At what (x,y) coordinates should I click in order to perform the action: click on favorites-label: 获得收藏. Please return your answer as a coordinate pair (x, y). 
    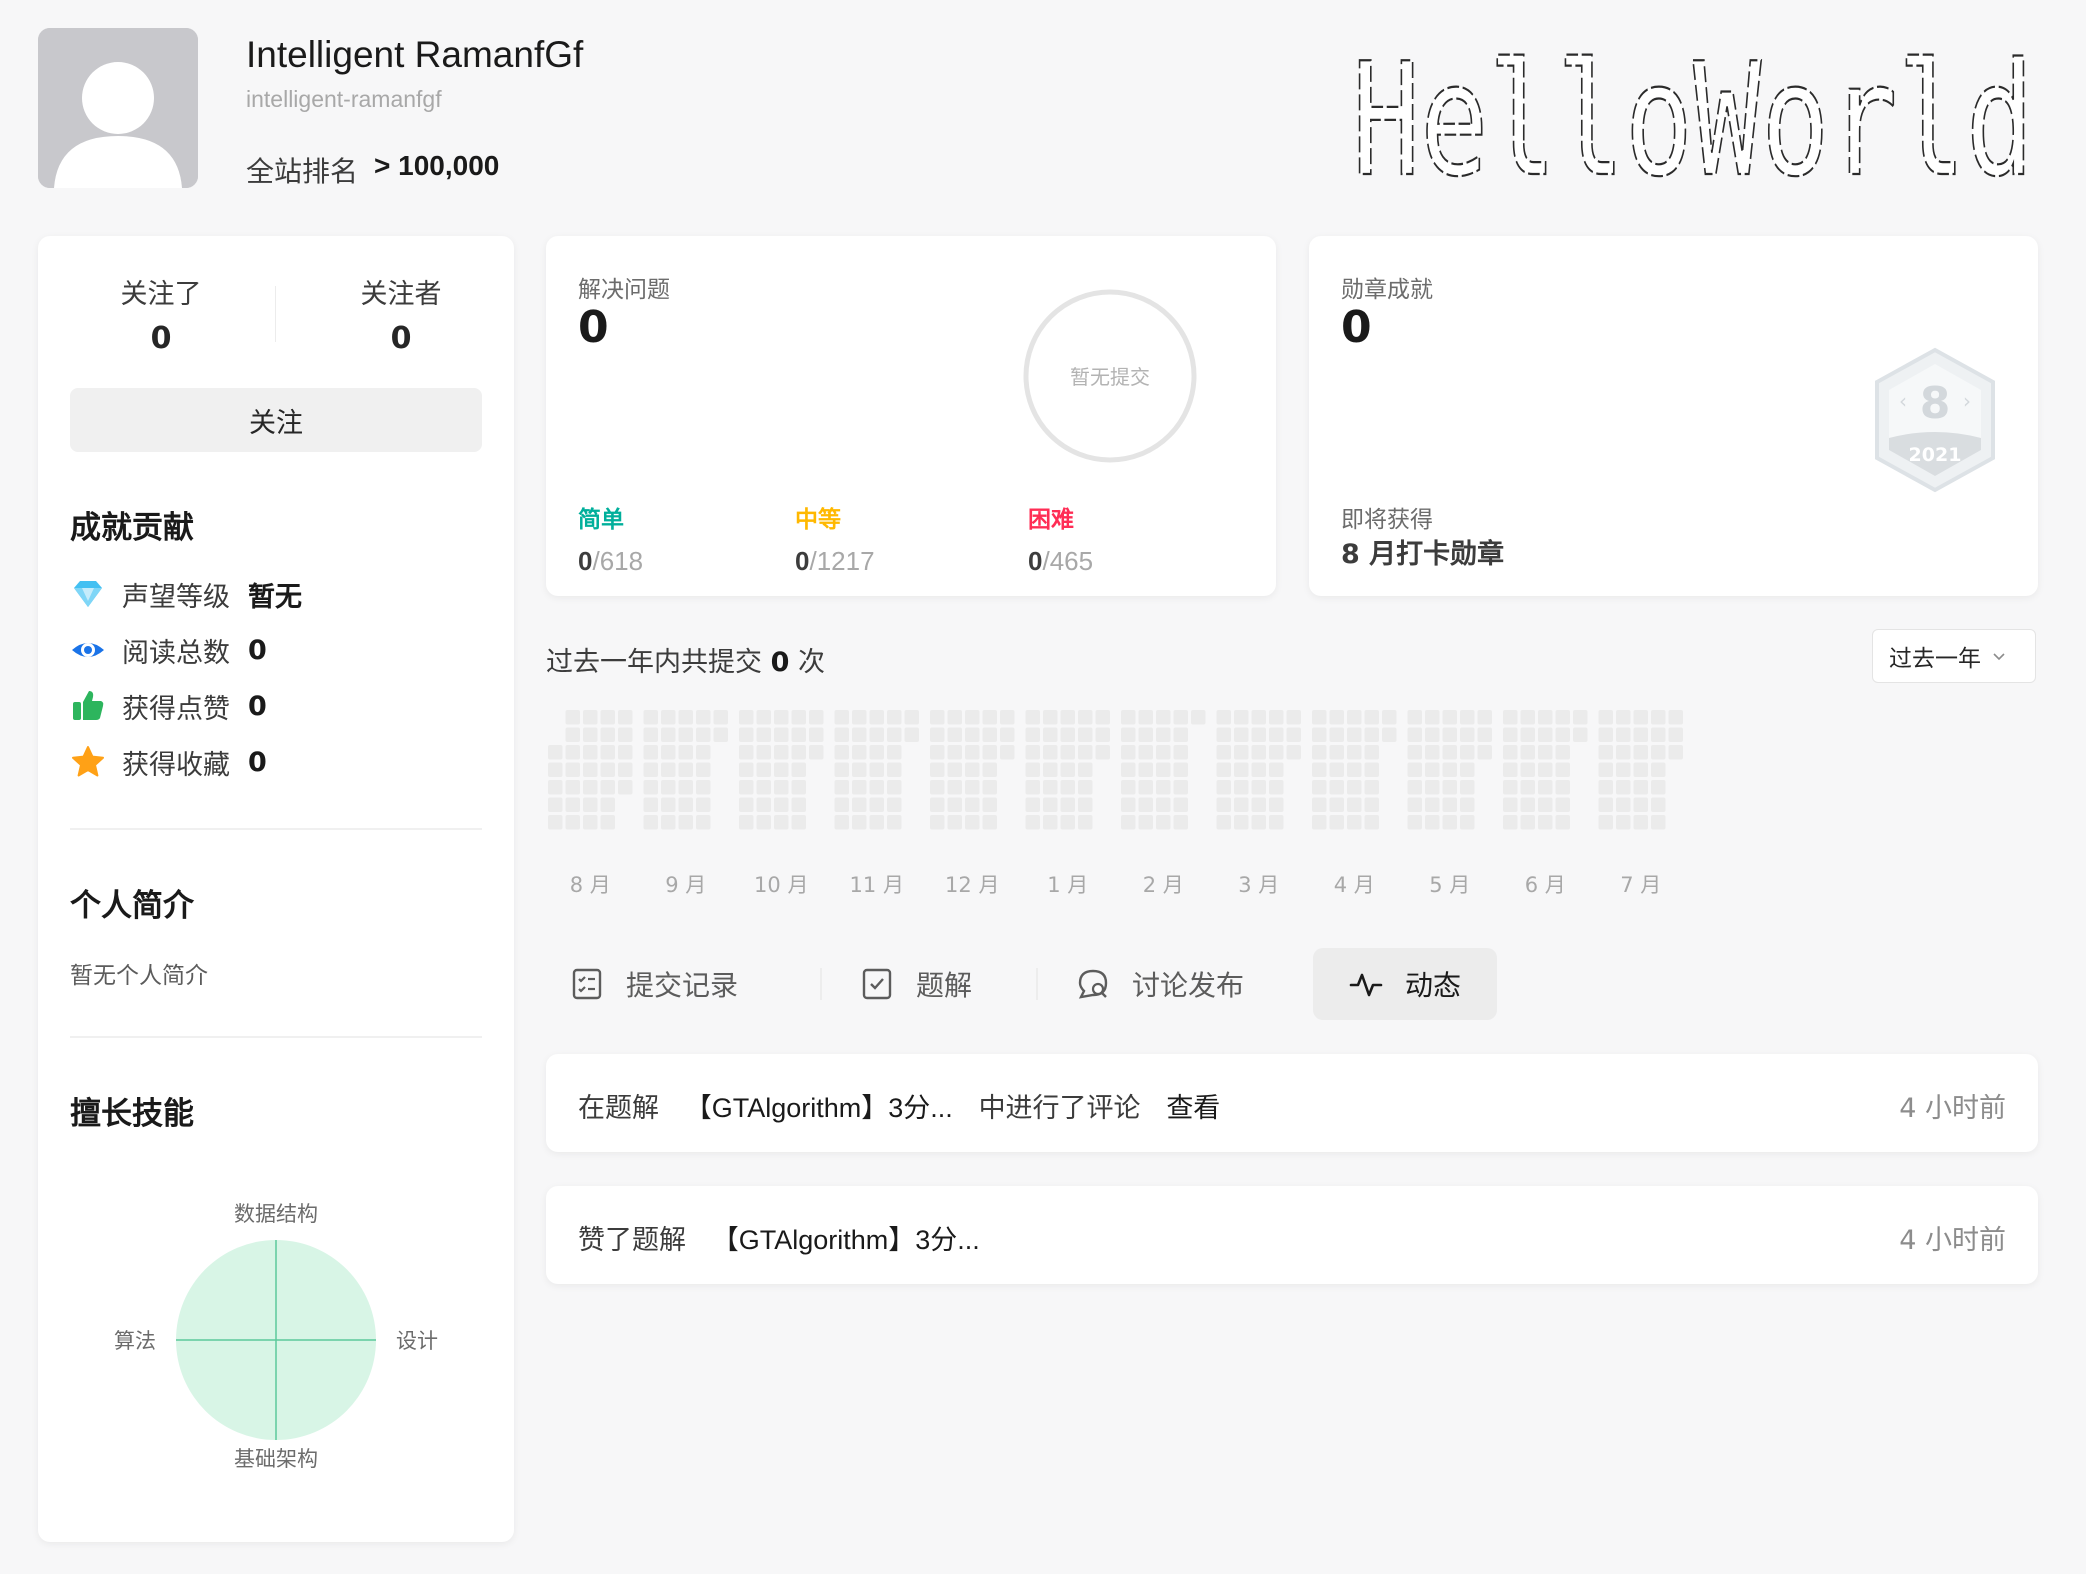
    Looking at the image, I should click on (176, 765).